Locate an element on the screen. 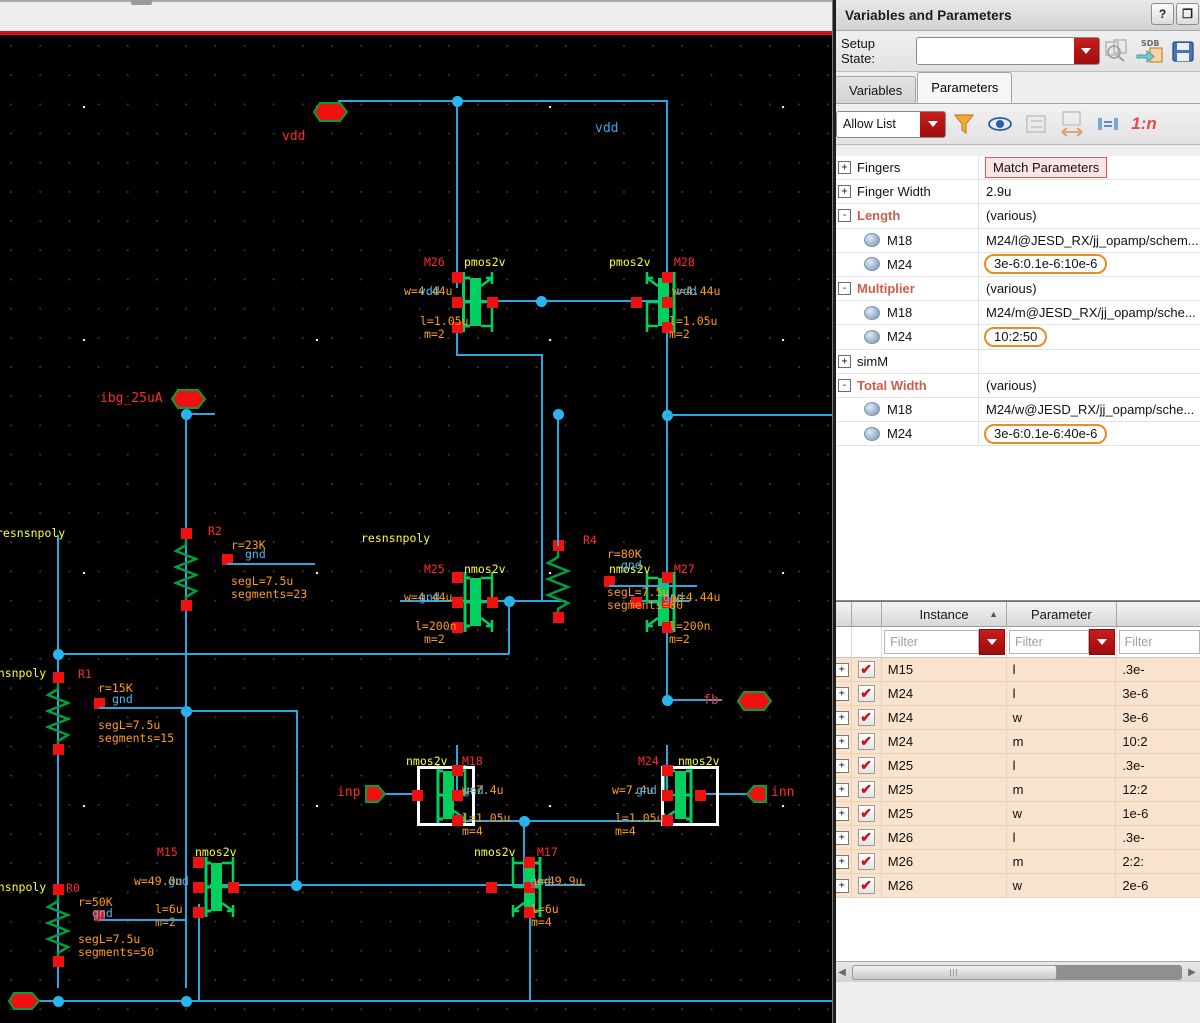  grid-horizontal-scrollbar: ◀ ▶ is located at coordinates (1016, 971).